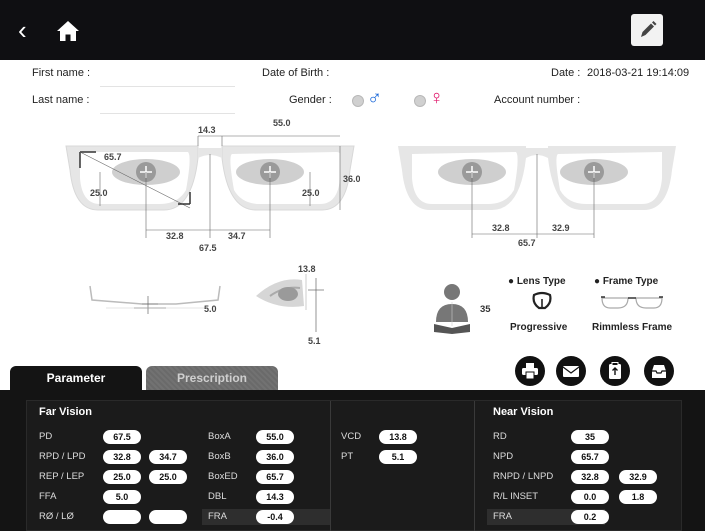  Describe the element at coordinates (590, 477) in the screenshot. I see `rnpd-value: 32.8` at that location.